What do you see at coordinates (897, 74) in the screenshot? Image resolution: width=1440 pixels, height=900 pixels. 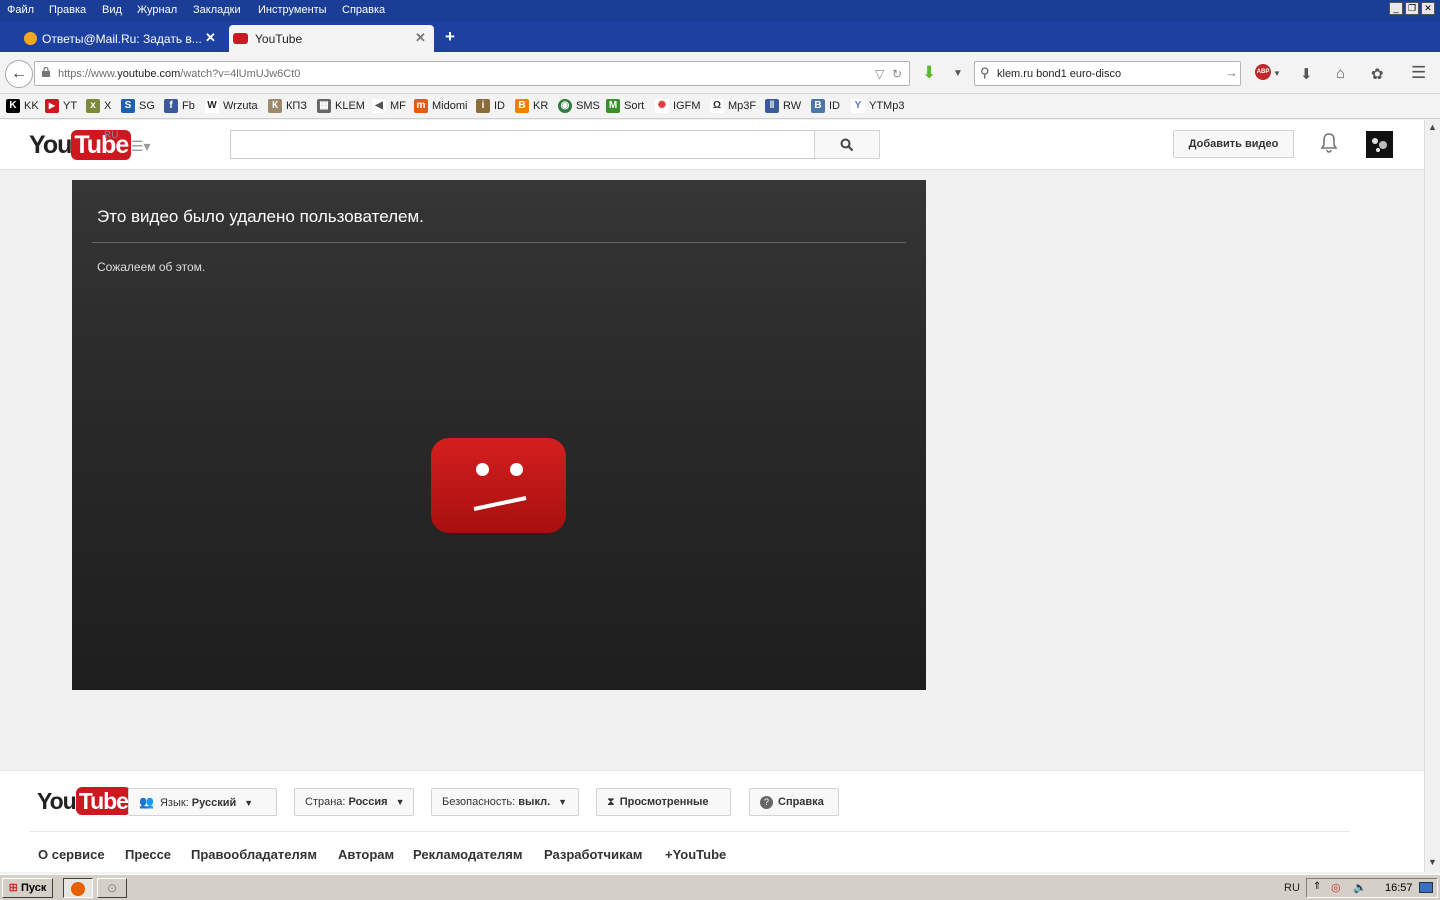 I see `reload-icon: ↻` at bounding box center [897, 74].